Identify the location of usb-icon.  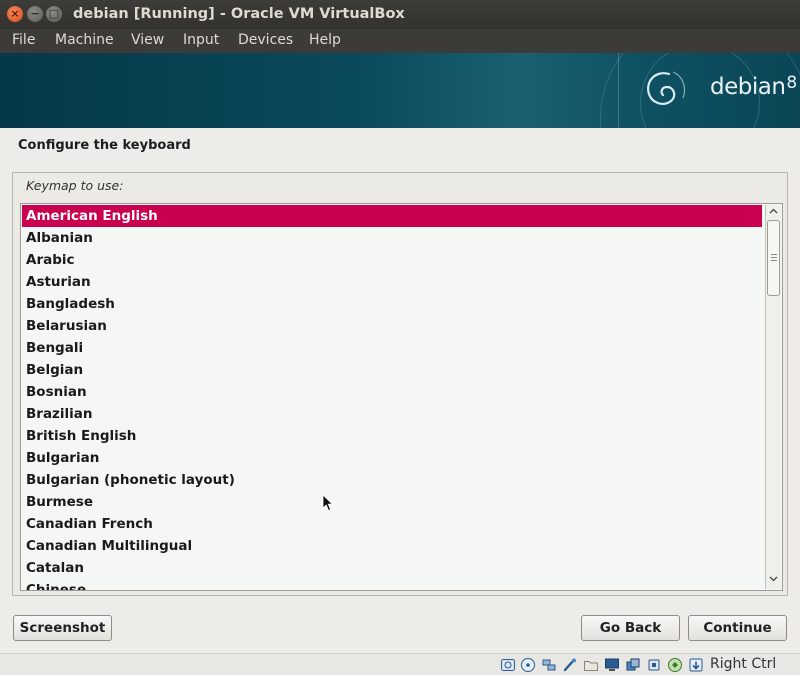
(549, 665).